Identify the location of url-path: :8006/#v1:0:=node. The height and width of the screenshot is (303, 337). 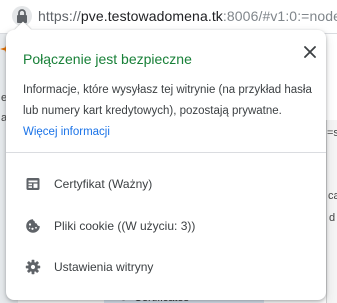
(279, 16).